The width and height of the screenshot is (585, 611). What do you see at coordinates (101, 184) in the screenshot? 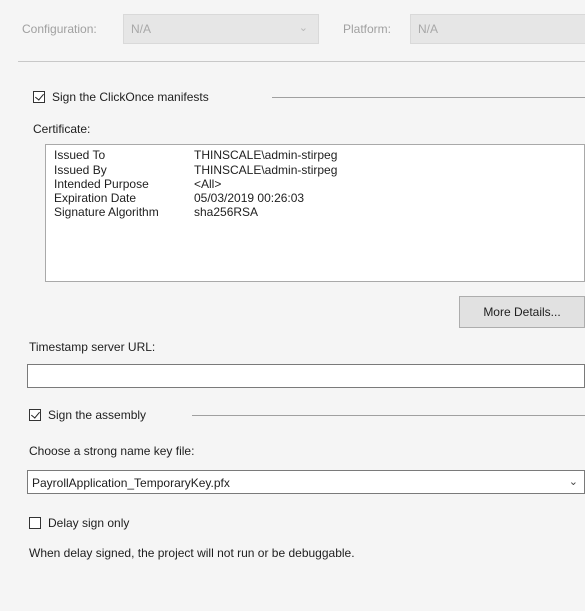
I see `cert-key: Intended Purpose` at bounding box center [101, 184].